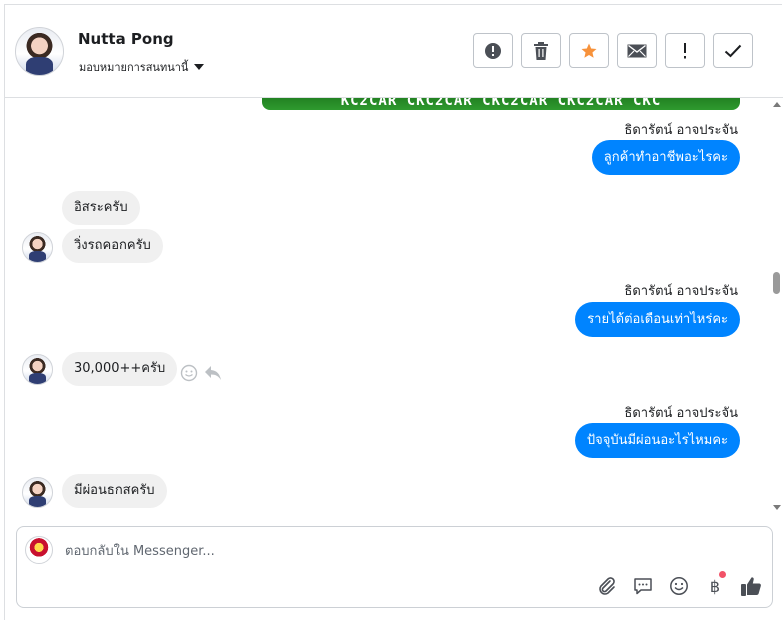 The height and width of the screenshot is (620, 783). Describe the element at coordinates (39, 51) in the screenshot. I see `contact-avatar` at that location.